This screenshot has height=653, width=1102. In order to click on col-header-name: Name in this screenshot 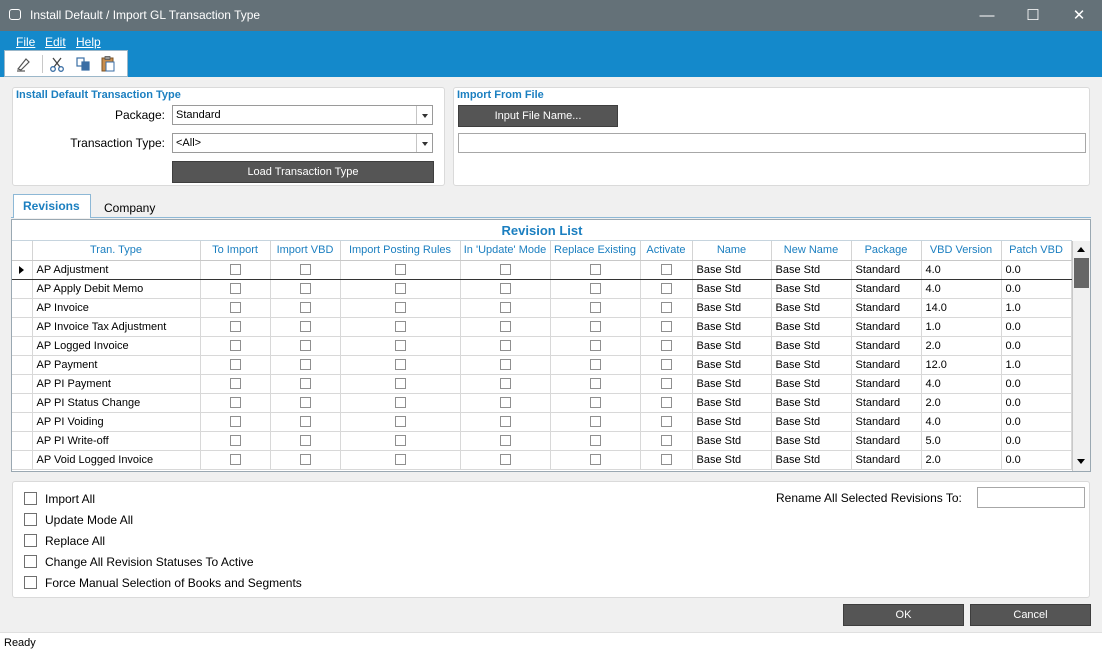, I will do `click(732, 251)`.